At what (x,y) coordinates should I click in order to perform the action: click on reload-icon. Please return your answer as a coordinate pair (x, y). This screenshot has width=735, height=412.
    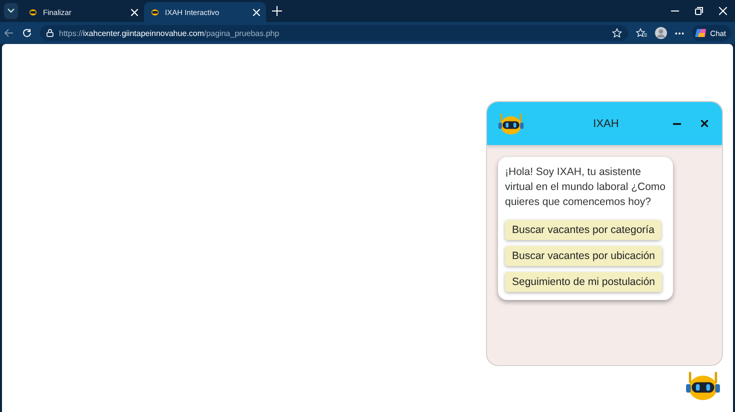
    Looking at the image, I should click on (27, 33).